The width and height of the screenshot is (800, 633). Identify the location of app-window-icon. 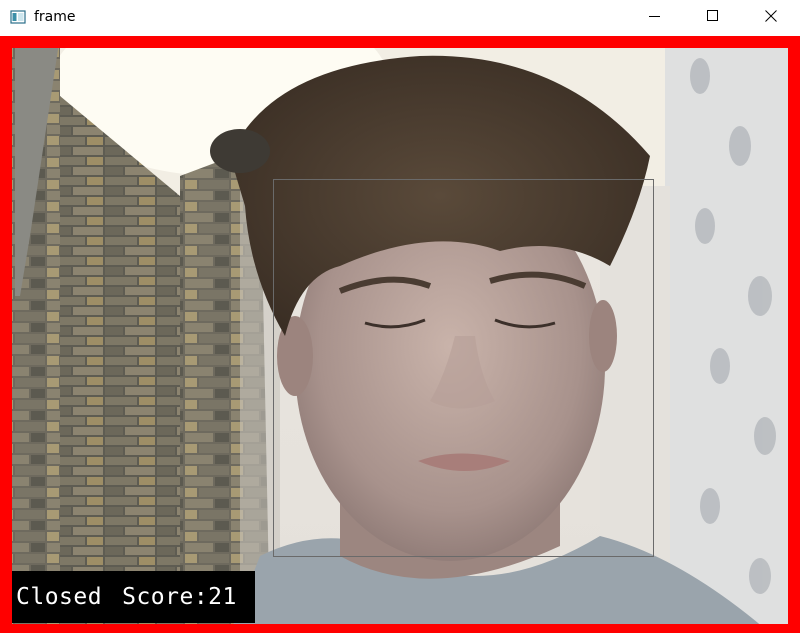
(18, 17).